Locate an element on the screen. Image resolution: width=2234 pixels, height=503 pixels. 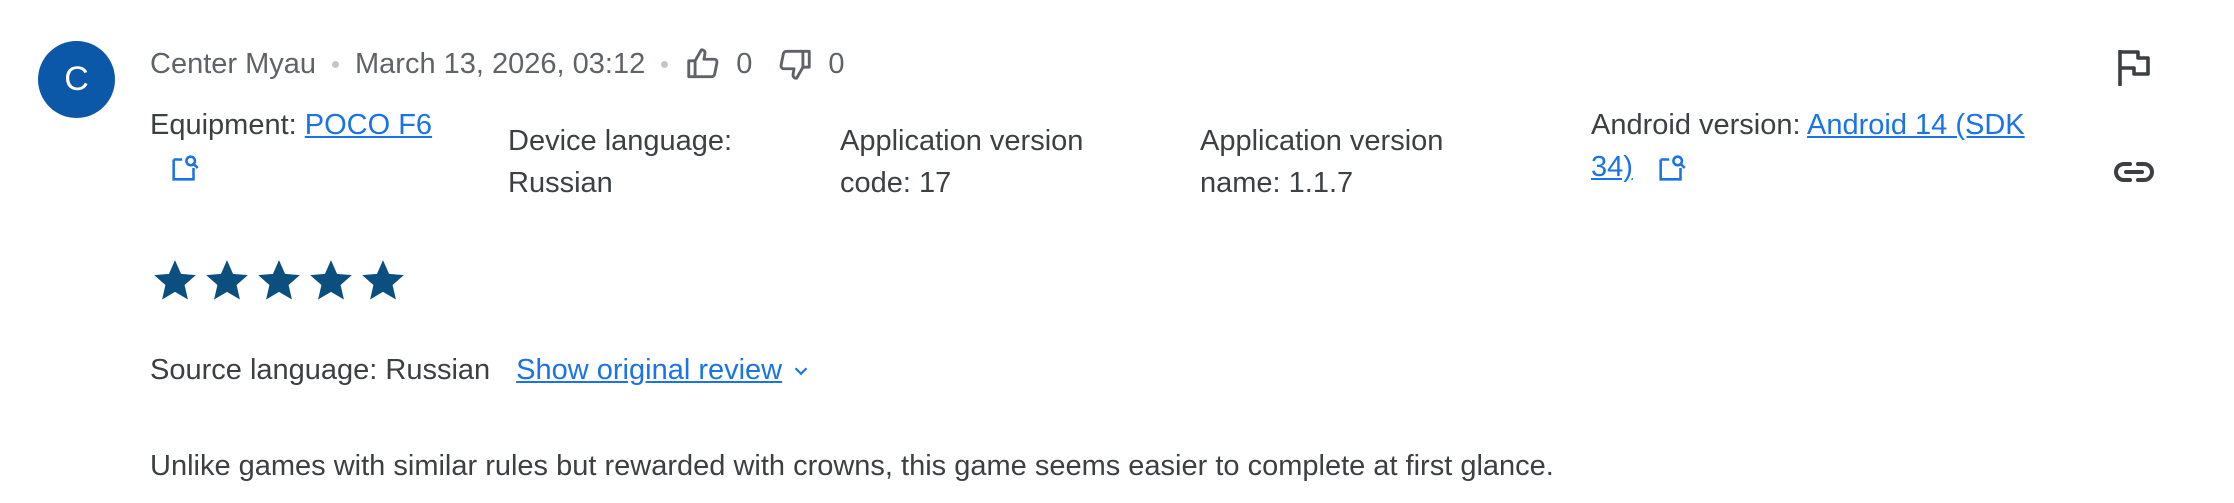
app-version-code-value: code: 17 is located at coordinates (896, 183).